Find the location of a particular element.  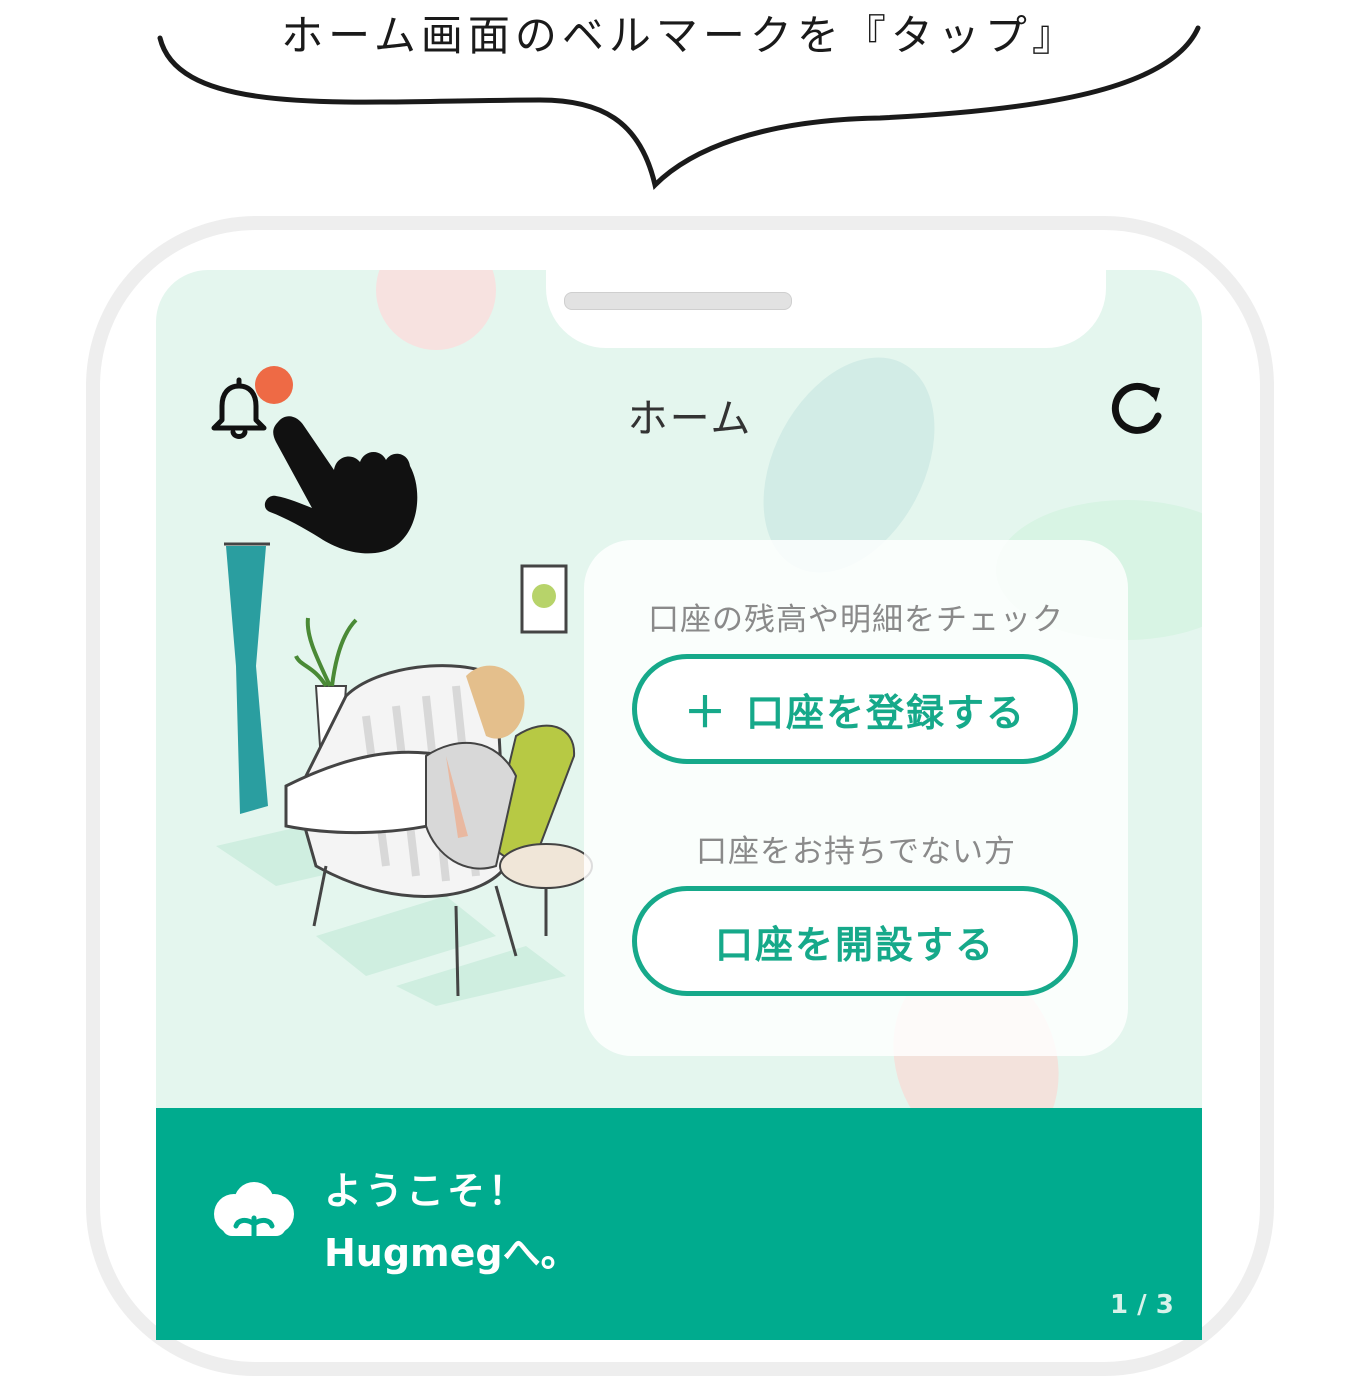

refresh-icon is located at coordinates (1138, 408).